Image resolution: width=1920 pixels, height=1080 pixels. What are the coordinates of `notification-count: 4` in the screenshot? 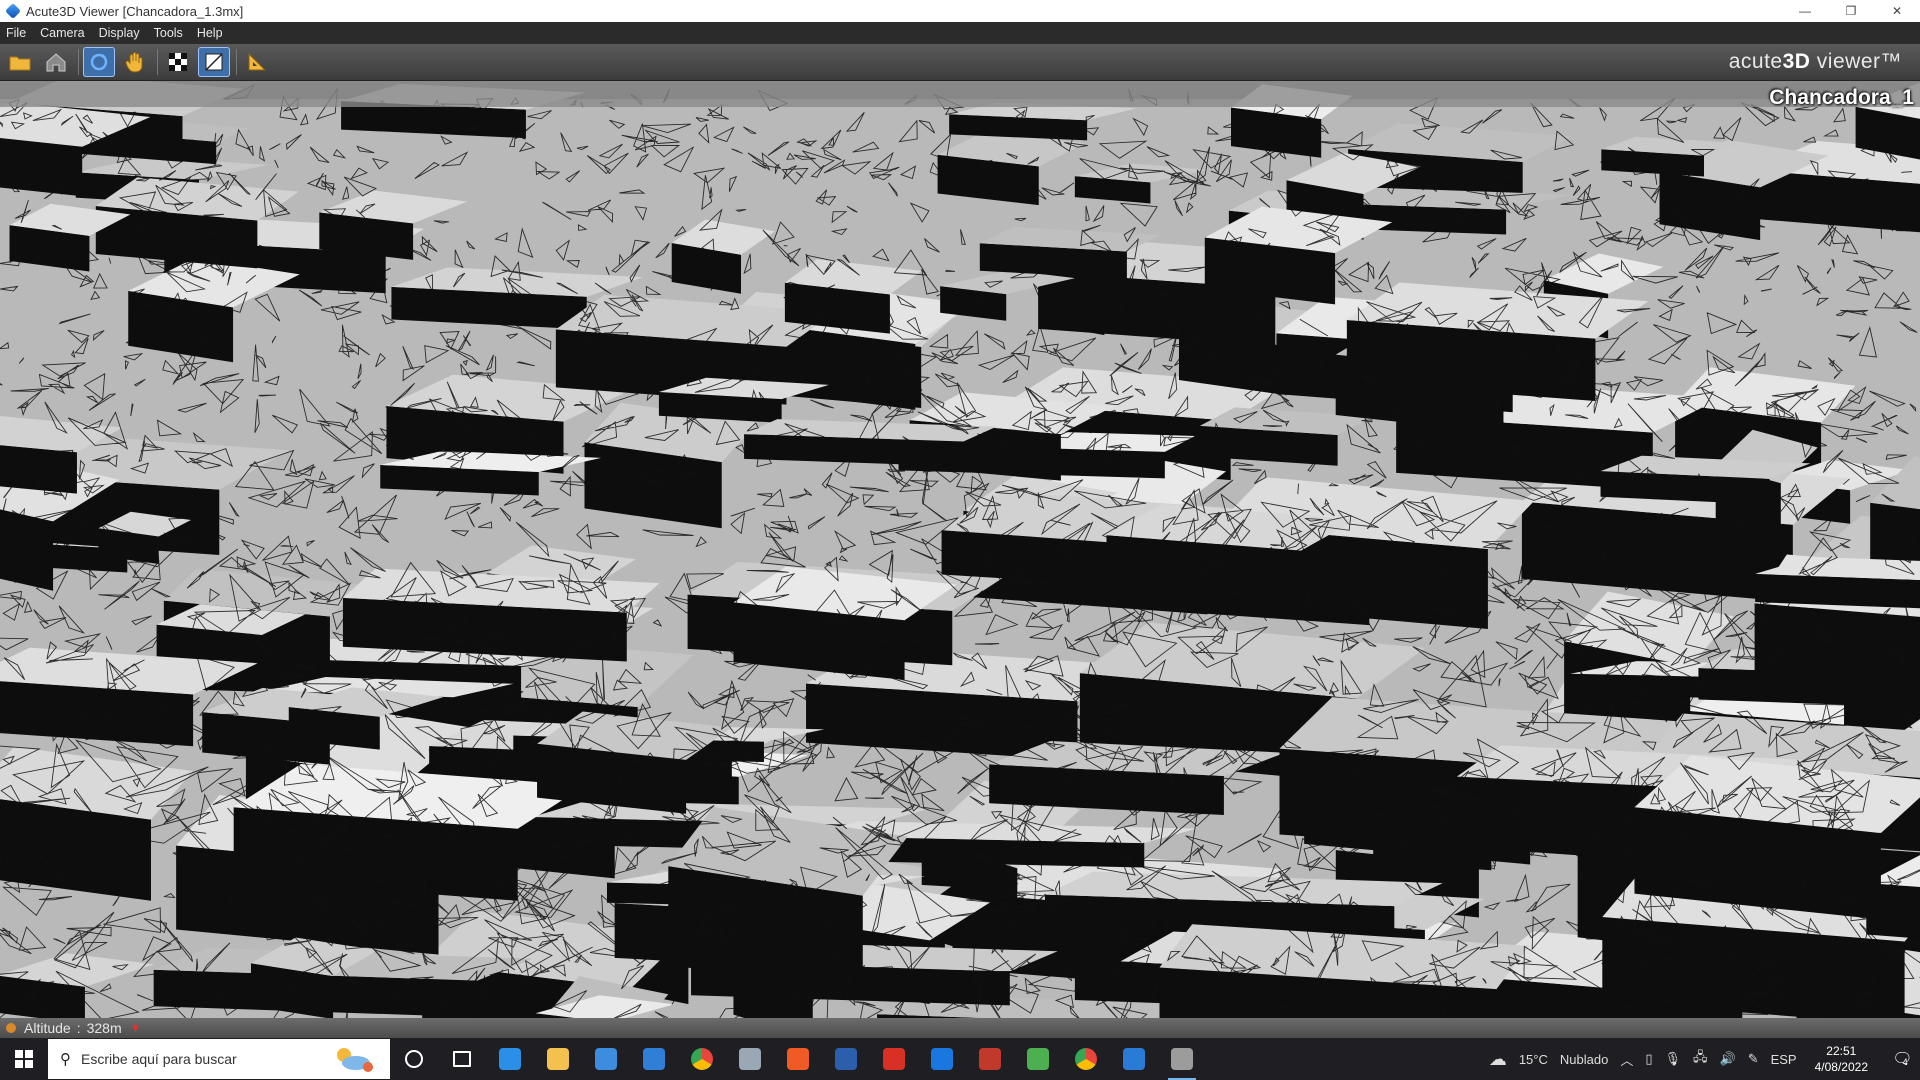 It's located at (1905, 1062).